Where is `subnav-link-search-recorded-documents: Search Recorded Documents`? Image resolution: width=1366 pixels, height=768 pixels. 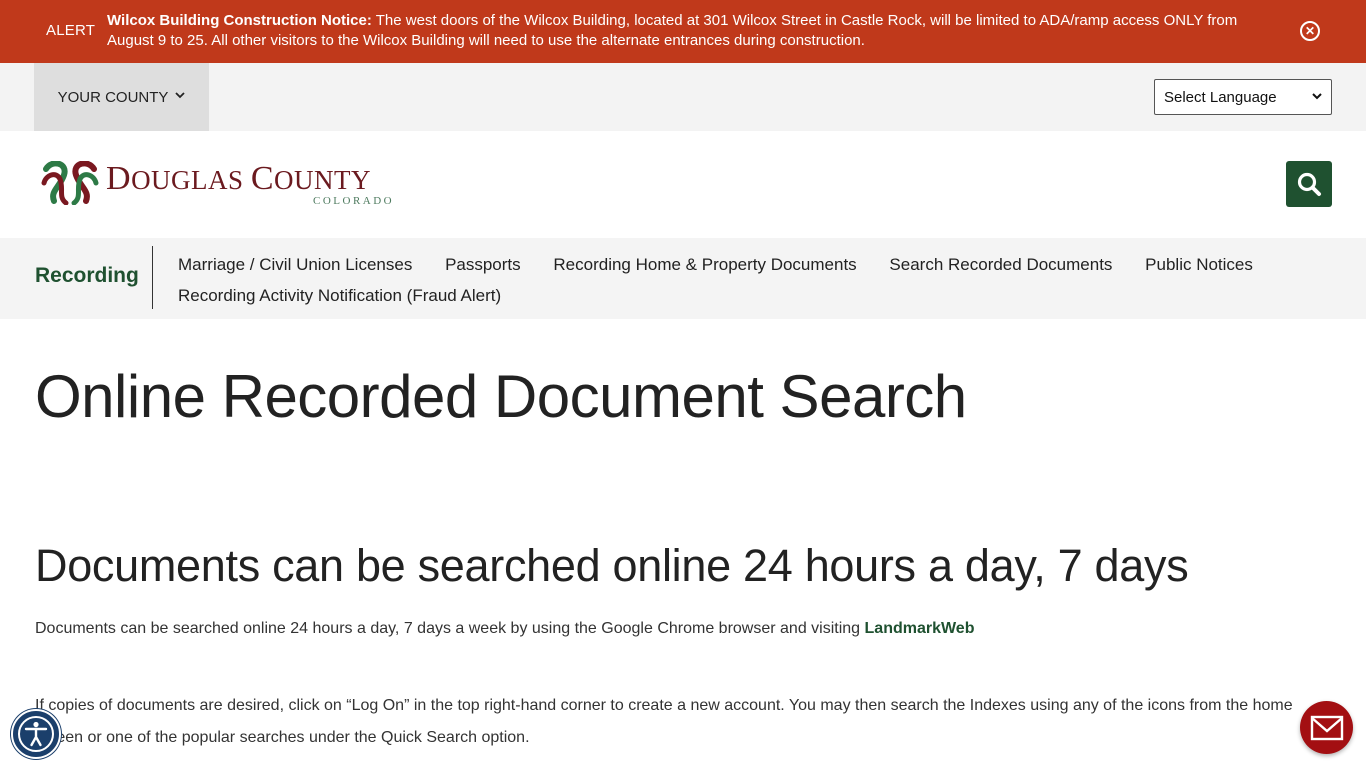
subnav-link-search-recorded-documents: Search Recorded Documents is located at coordinates (1000, 264).